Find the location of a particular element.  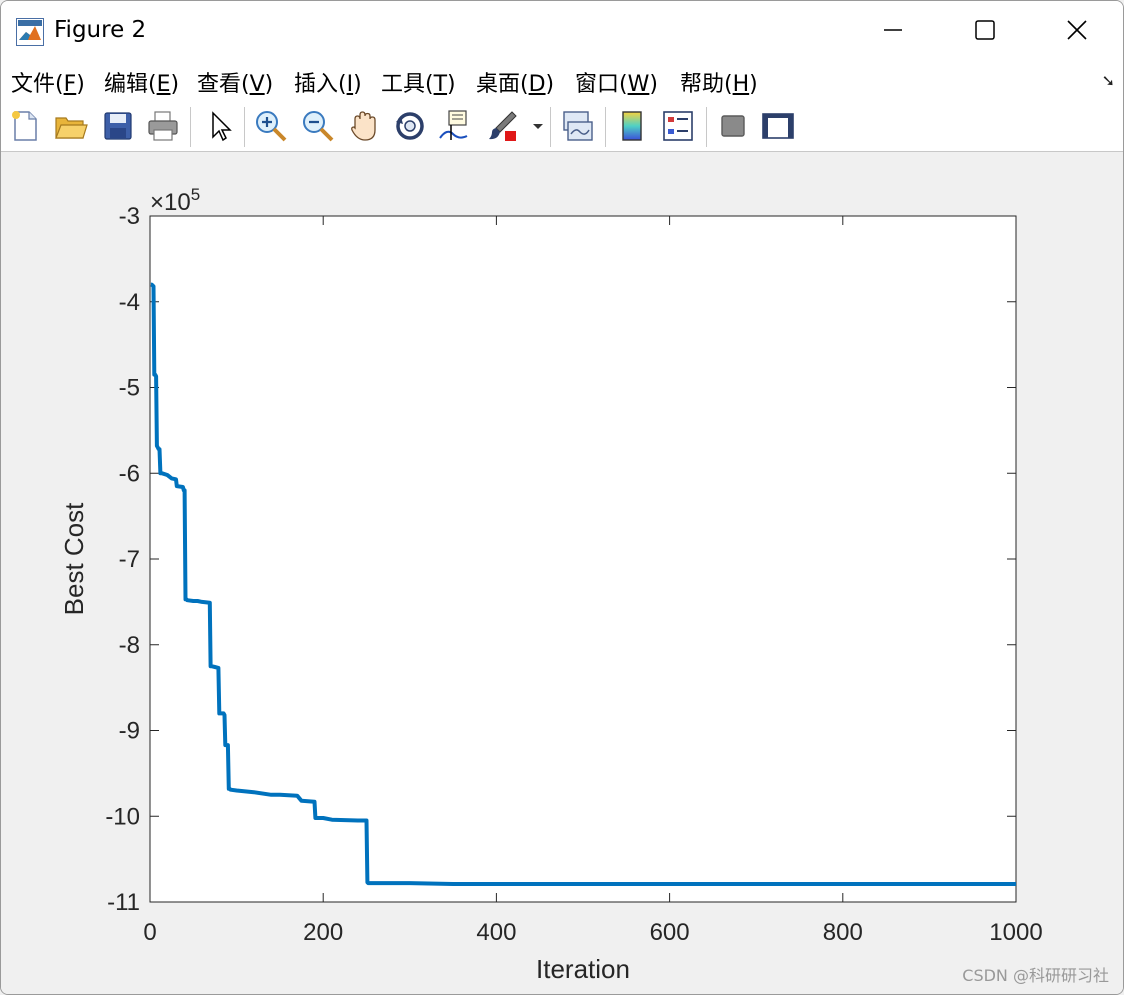

menu-desktop: 桌面(D) is located at coordinates (515, 82).